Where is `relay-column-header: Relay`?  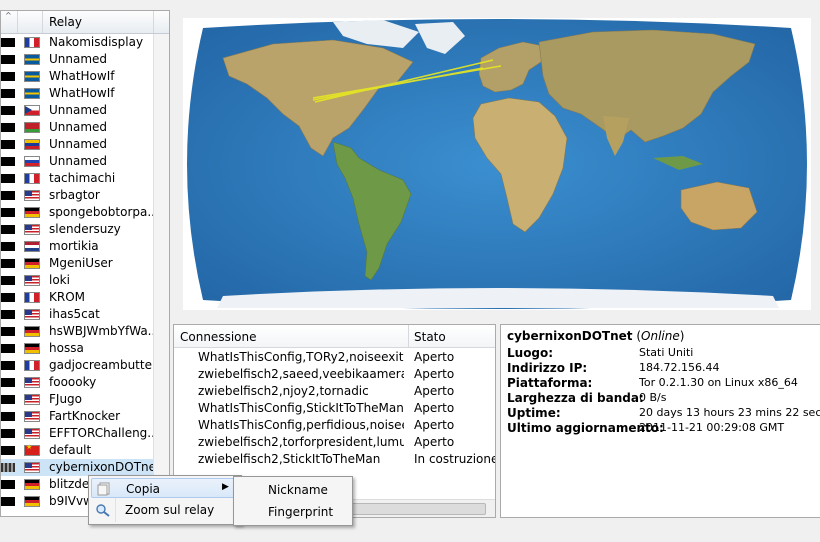 relay-column-header: Relay is located at coordinates (65, 22).